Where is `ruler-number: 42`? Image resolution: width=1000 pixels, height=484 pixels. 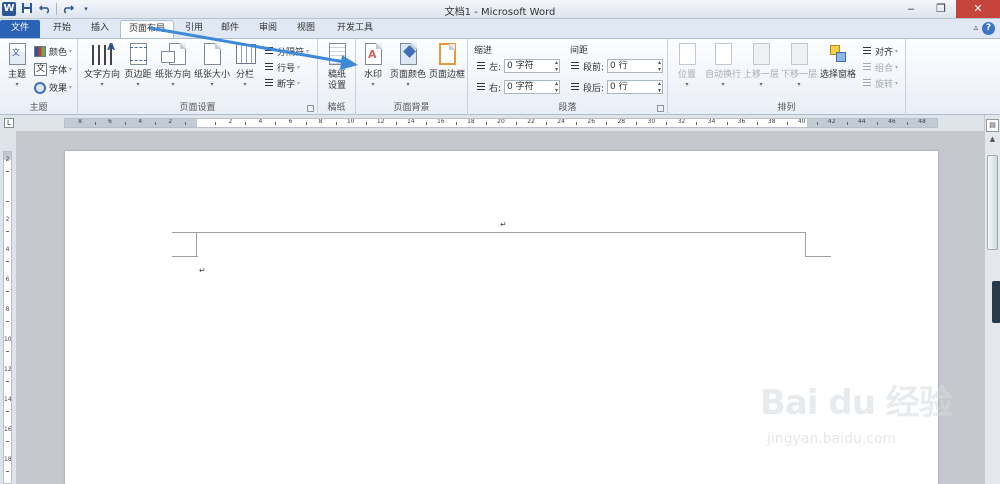
ruler-number: 42 is located at coordinates (831, 121).